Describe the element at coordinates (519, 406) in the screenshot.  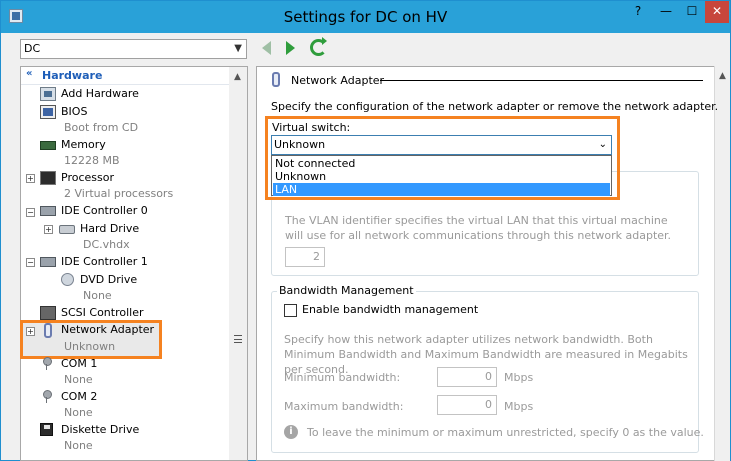
I see `max-bandwidth-unit: Mbps` at that location.